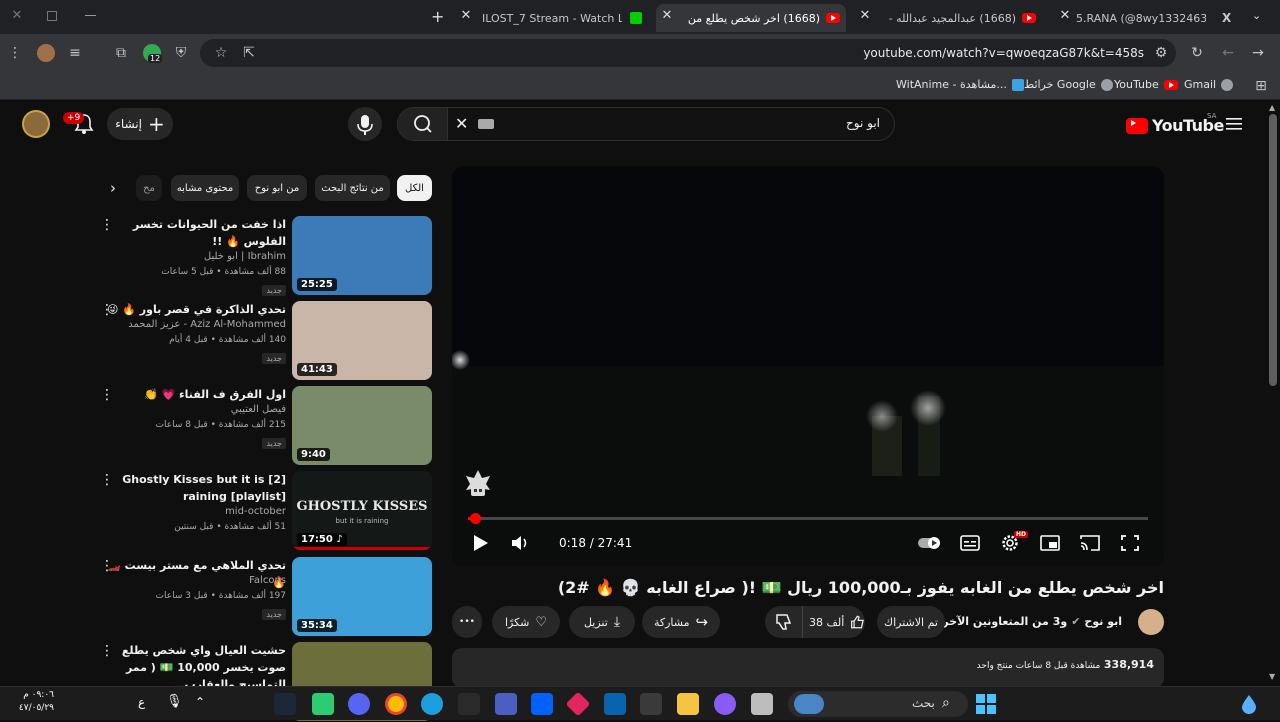 This screenshot has width=1280, height=722. What do you see at coordinates (396, 704) in the screenshot?
I see `chrome-icon` at bounding box center [396, 704].